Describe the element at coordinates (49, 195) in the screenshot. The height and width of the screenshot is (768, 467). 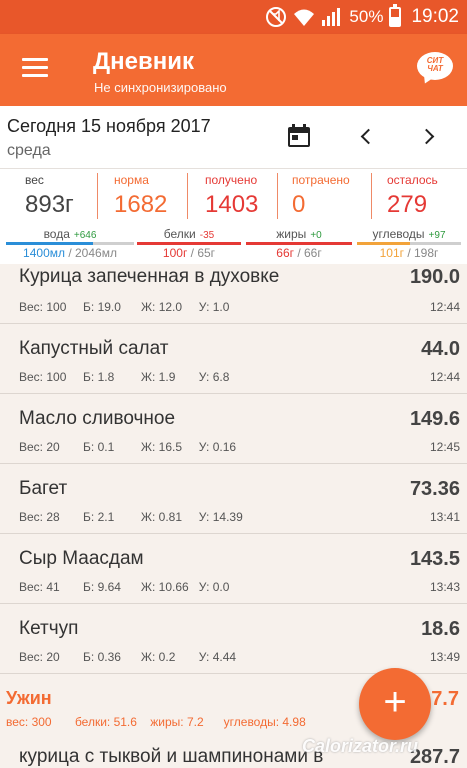
I see `stat-weight: вес 893г` at that location.